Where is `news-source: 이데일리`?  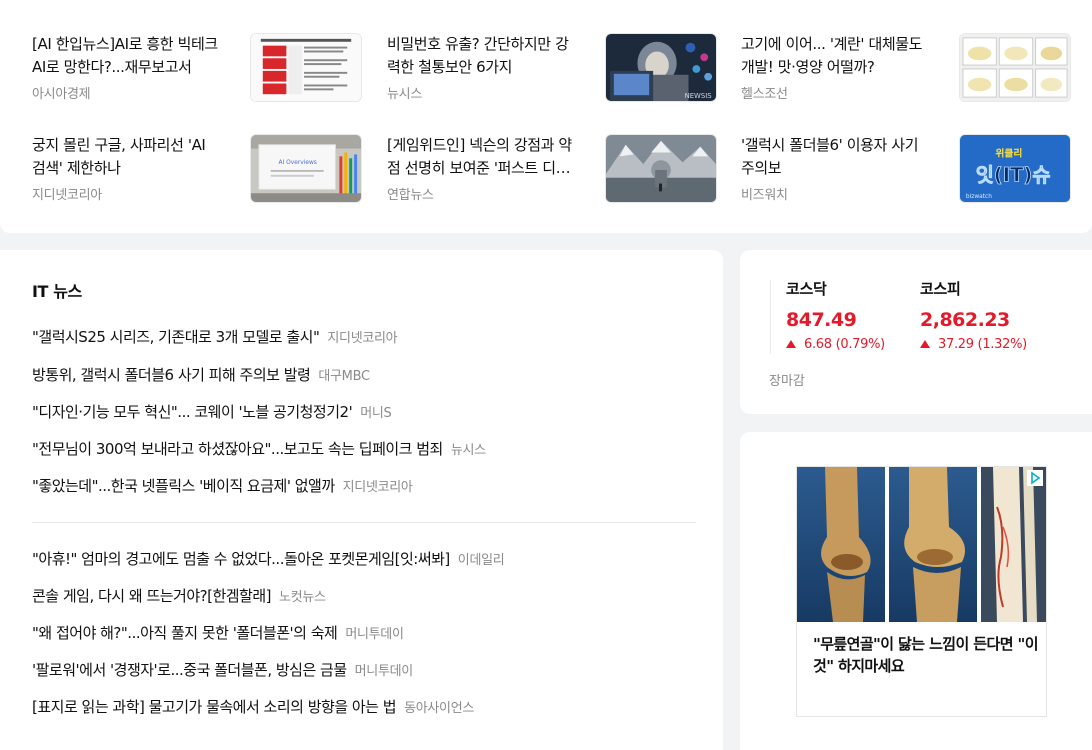
news-source: 이데일리 is located at coordinates (481, 560).